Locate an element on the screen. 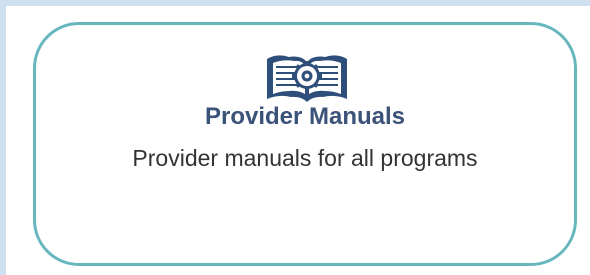 The width and height of the screenshot is (590, 275). open-book-gear-icon is located at coordinates (307, 78).